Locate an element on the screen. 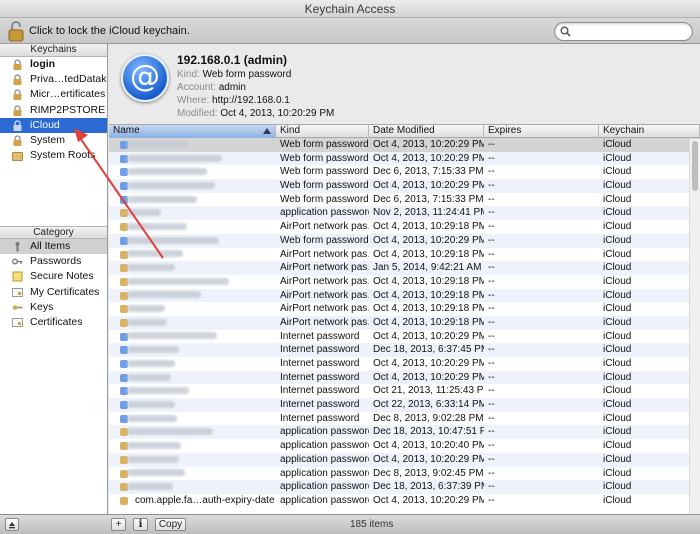 This screenshot has height=534, width=700. bottom-bar: + i Copy 185 items is located at coordinates (350, 524).